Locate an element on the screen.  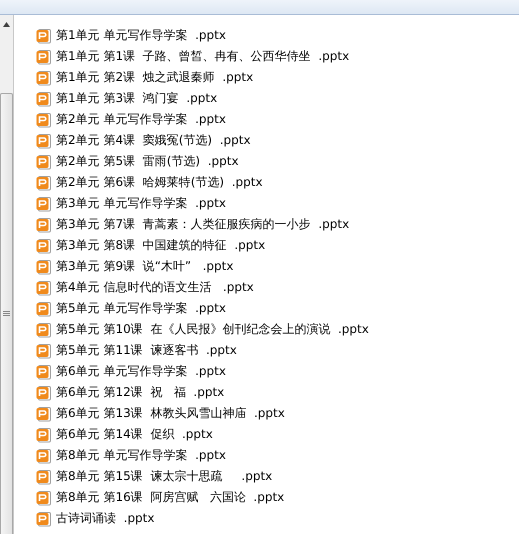
file-name: 第1单元 第1课 子路、曾皙、冉有、公西华侍坐 .pptx is located at coordinates (203, 56).